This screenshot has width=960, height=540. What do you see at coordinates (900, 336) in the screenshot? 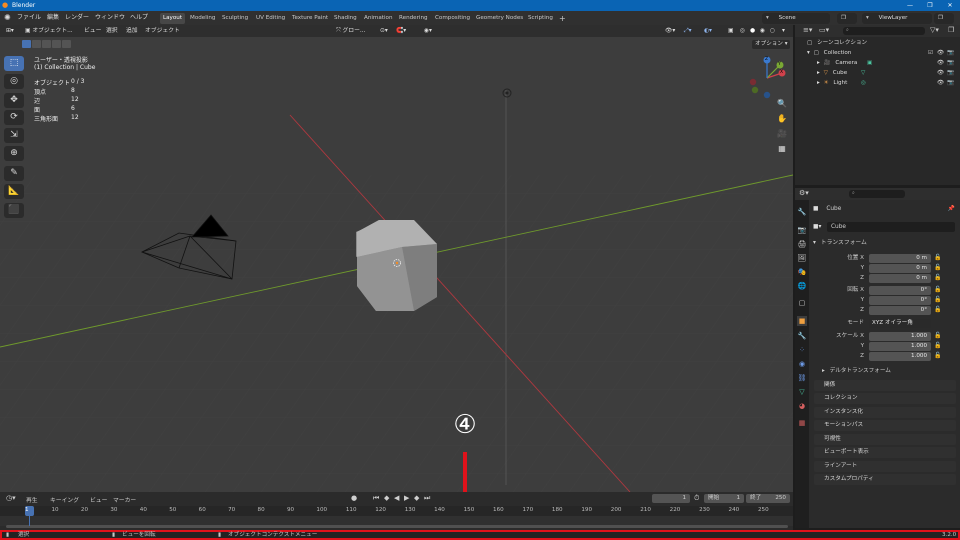
I see `scale-x-field: 1.000` at bounding box center [900, 336].